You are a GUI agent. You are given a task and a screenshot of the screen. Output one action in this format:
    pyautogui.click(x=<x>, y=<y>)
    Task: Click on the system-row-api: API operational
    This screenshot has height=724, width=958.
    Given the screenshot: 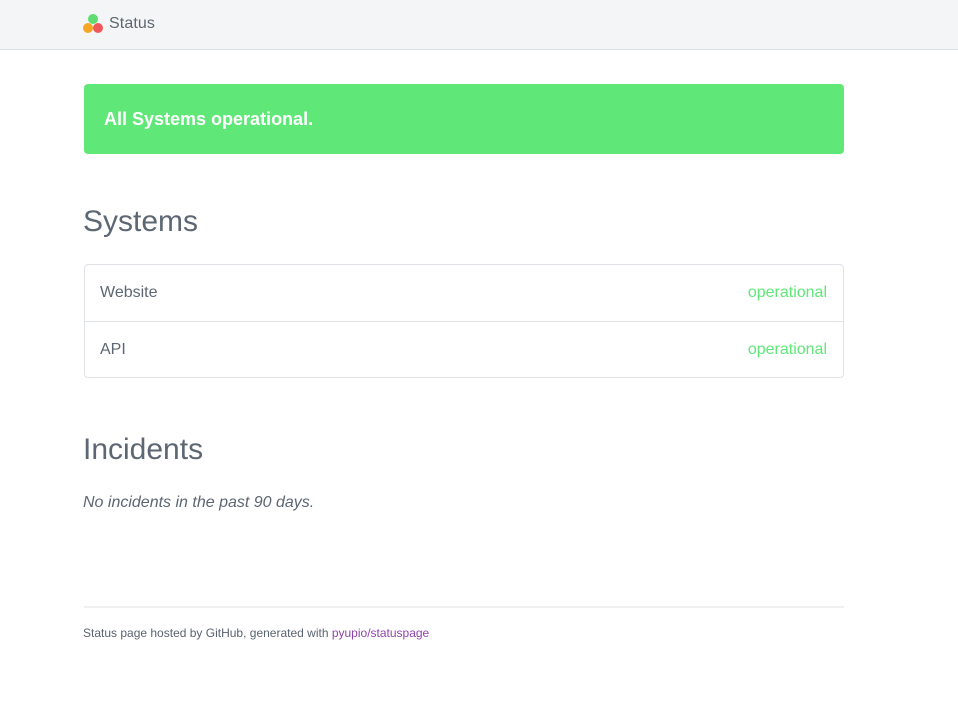 What is the action you would take?
    pyautogui.click(x=464, y=349)
    